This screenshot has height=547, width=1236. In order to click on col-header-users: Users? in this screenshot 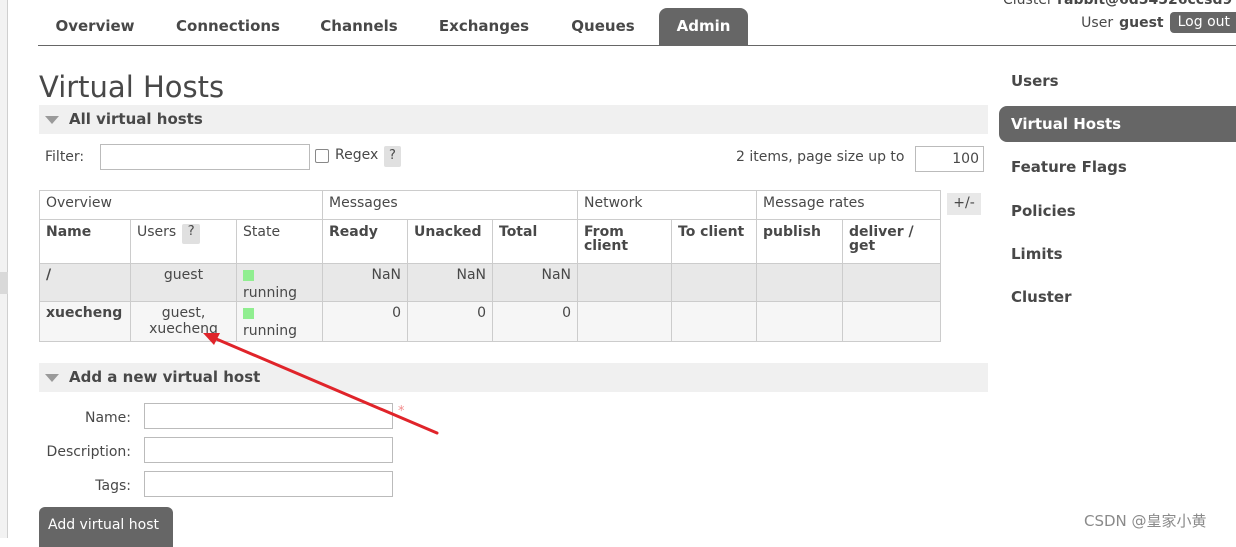, I will do `click(183, 241)`.